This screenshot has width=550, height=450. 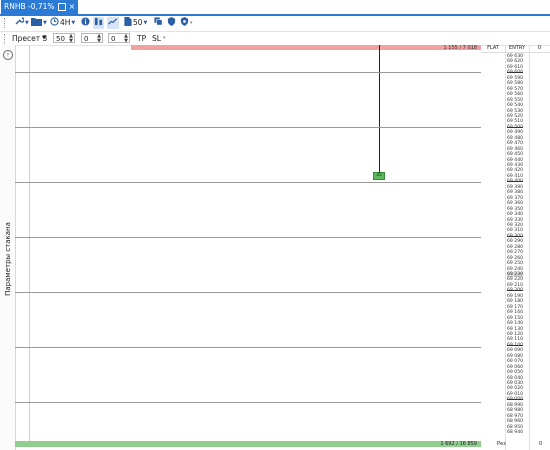 I want to click on price-level: 69 310, so click(x=515, y=230).